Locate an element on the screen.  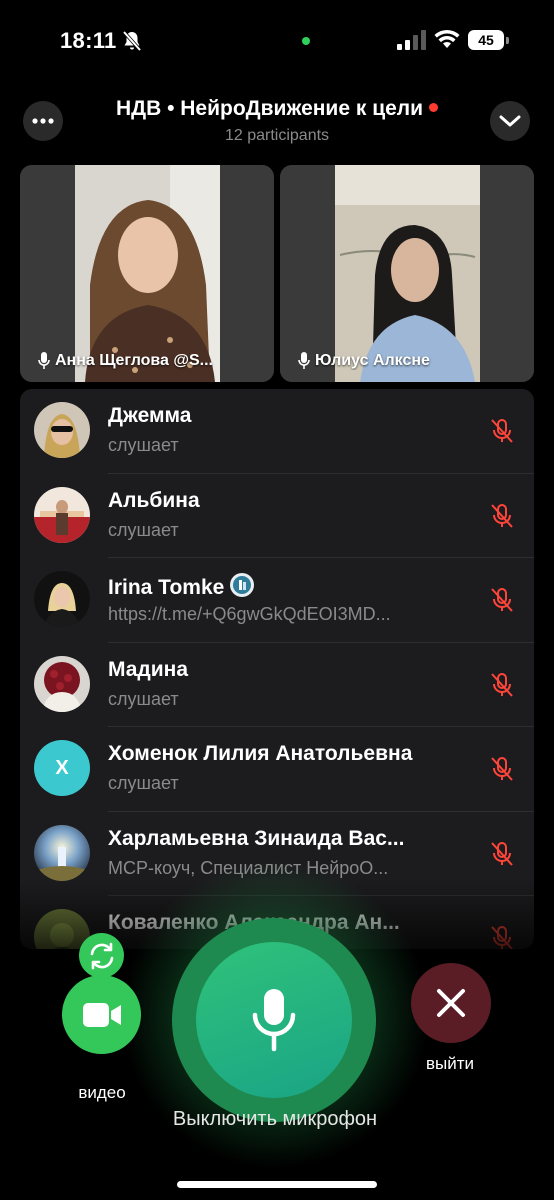
recording-indicator is located at coordinates (434, 107).